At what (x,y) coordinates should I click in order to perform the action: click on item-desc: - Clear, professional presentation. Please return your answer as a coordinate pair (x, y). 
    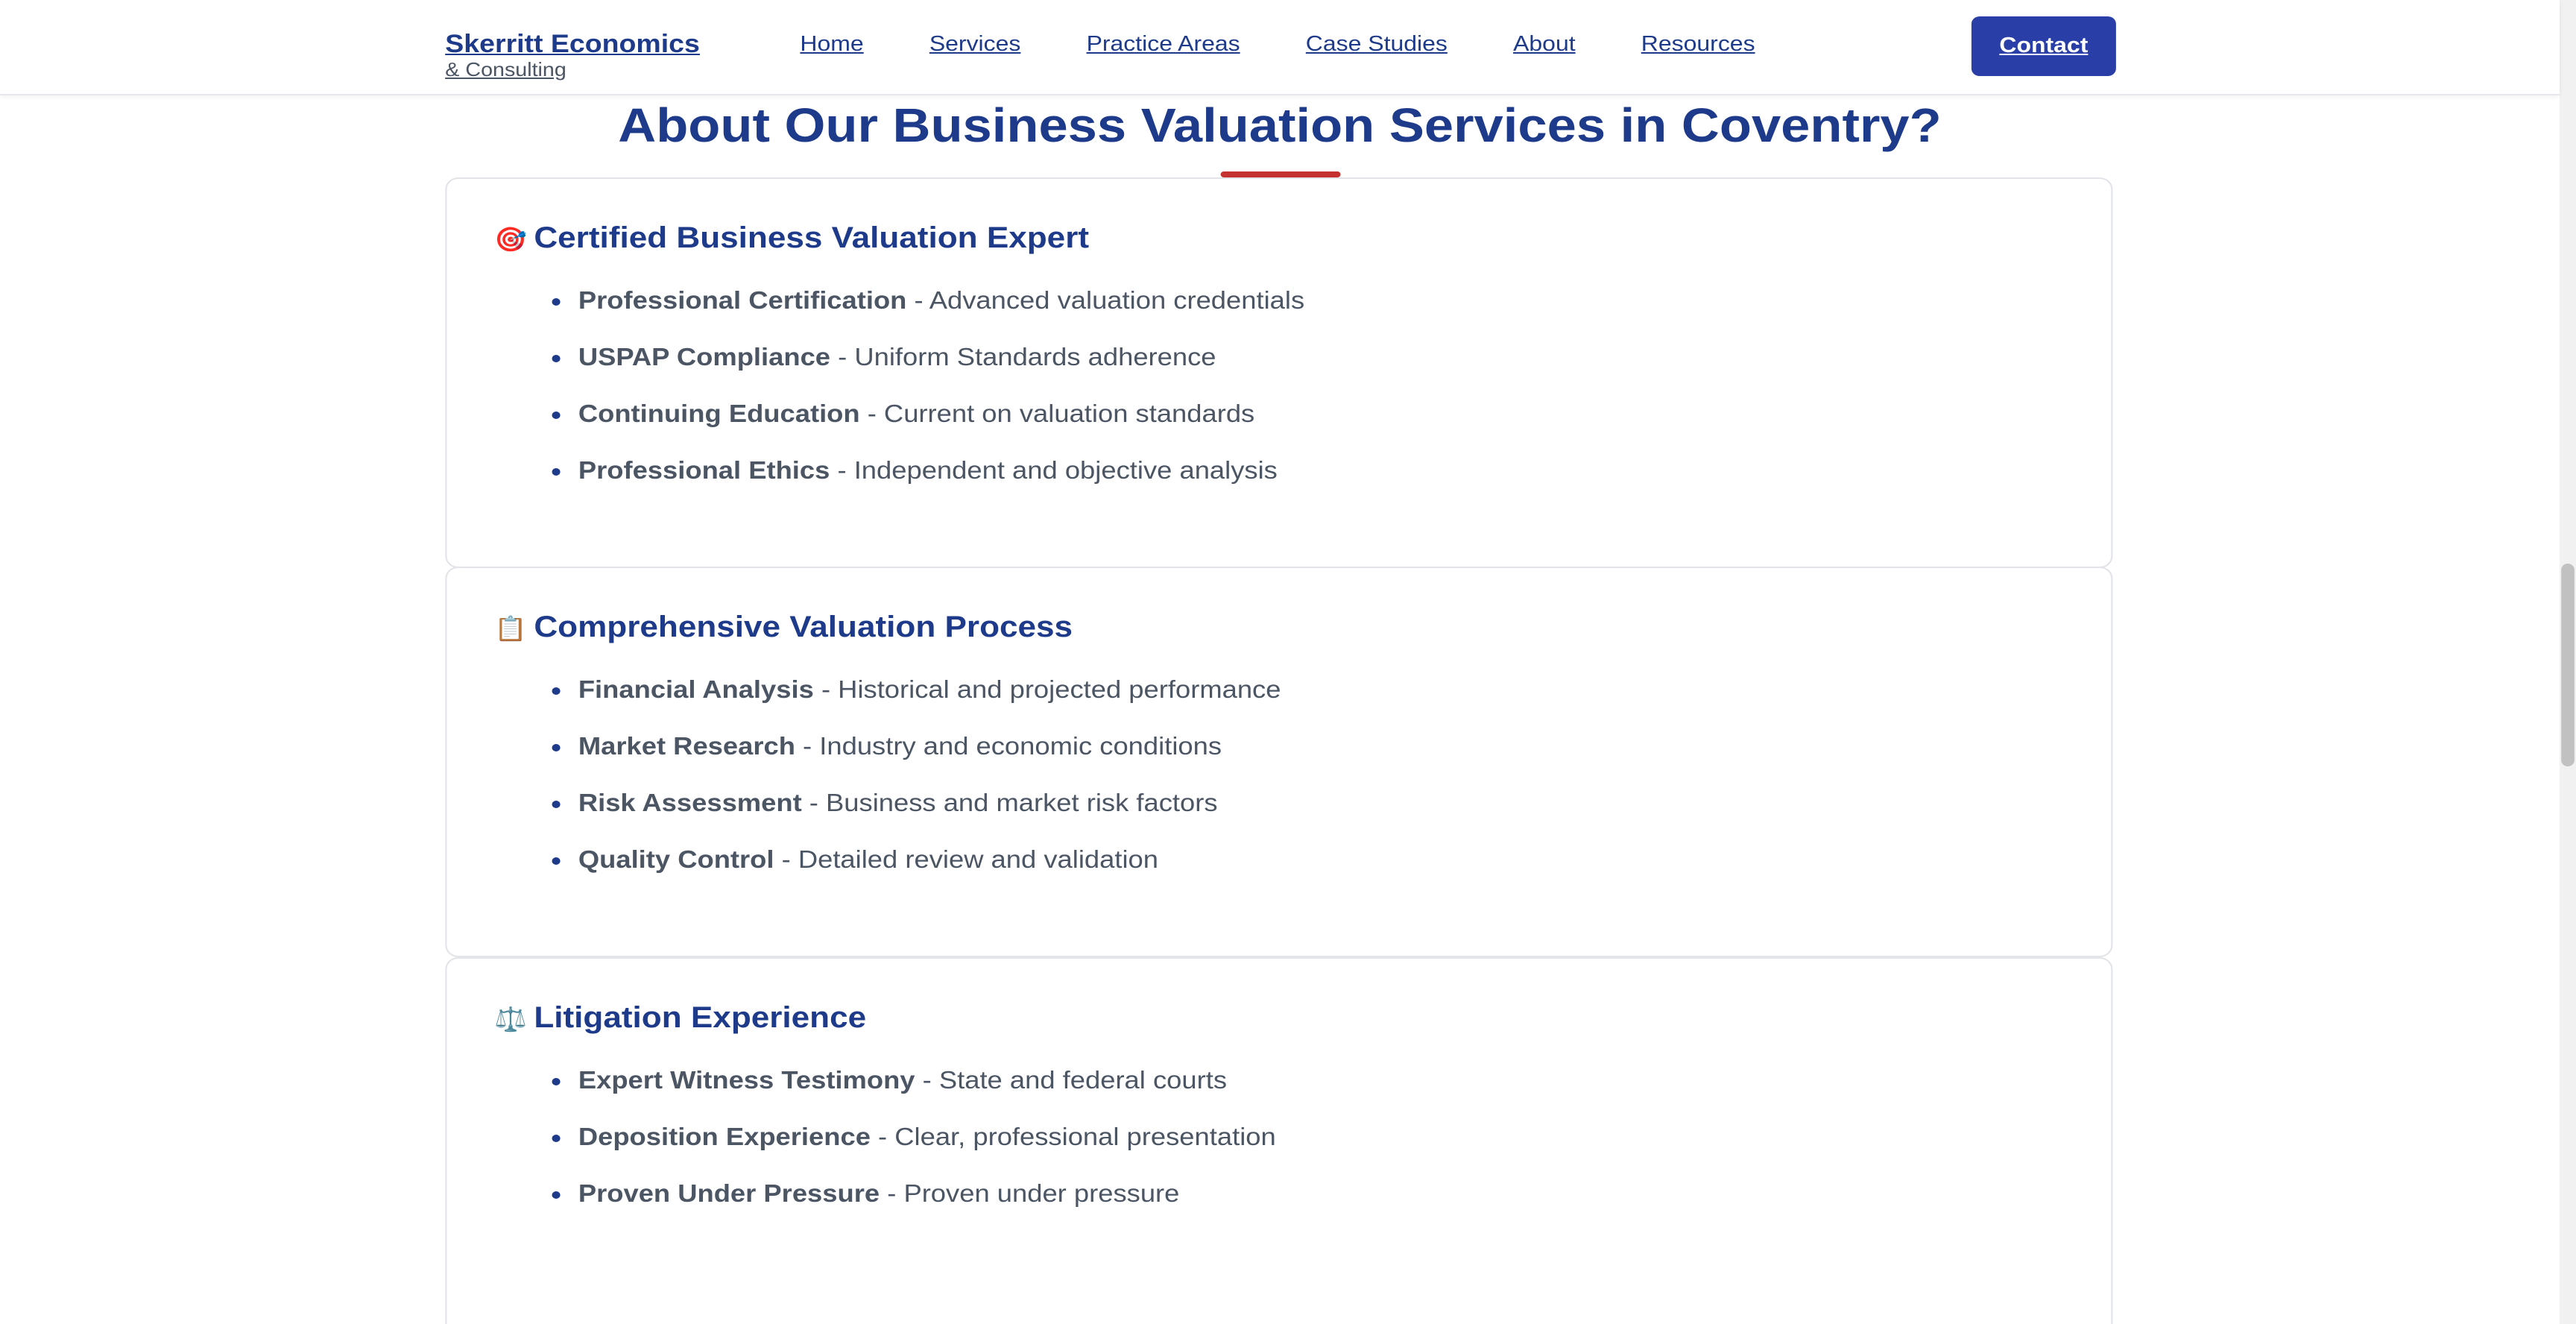
    Looking at the image, I should click on (1073, 1137).